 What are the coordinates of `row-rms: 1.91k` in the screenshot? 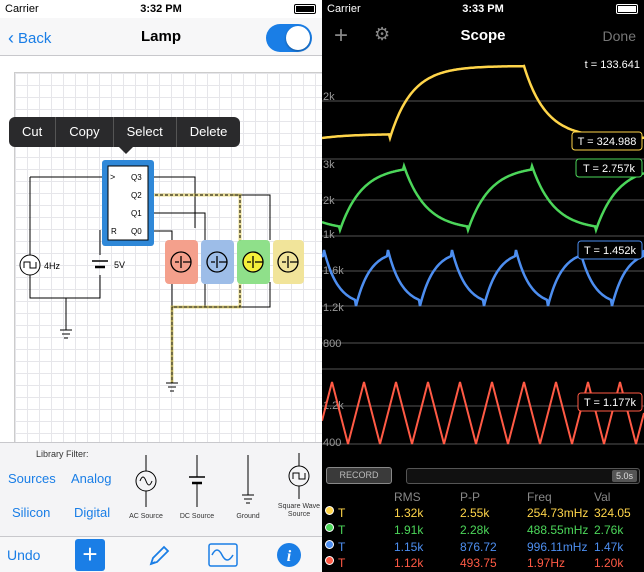 It's located at (409, 530).